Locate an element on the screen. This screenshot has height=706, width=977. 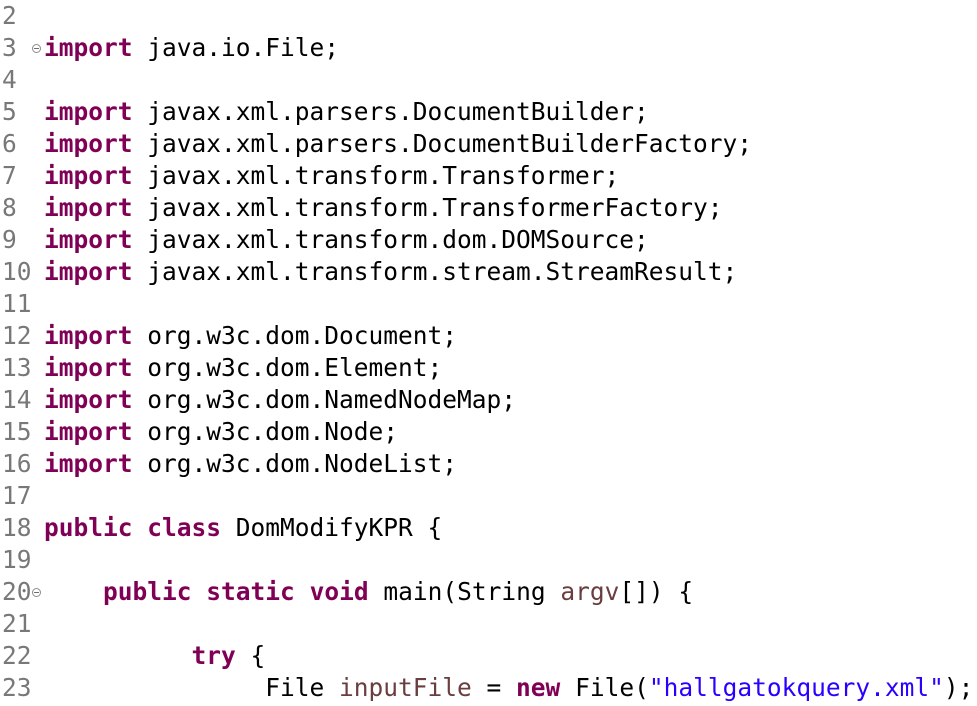
code-line: 17 is located at coordinates (488, 496).